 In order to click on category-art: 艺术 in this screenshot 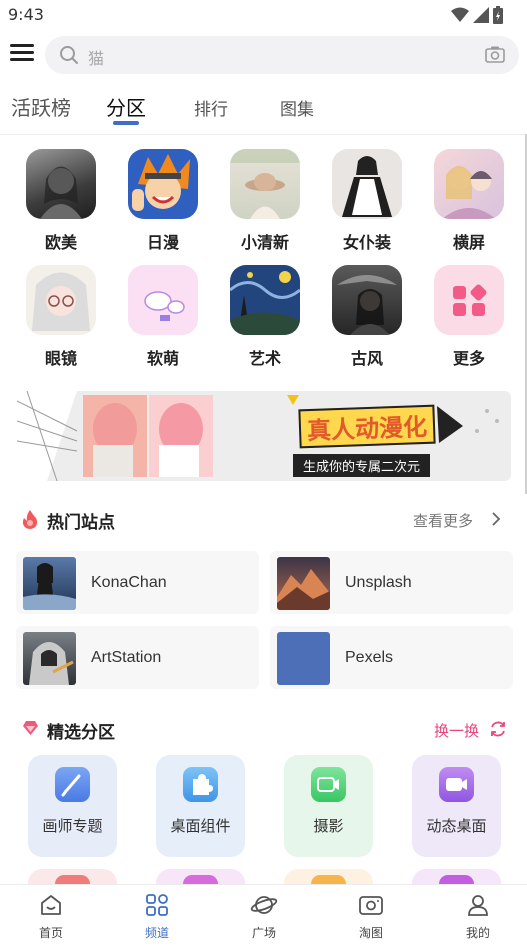, I will do `click(265, 317)`.